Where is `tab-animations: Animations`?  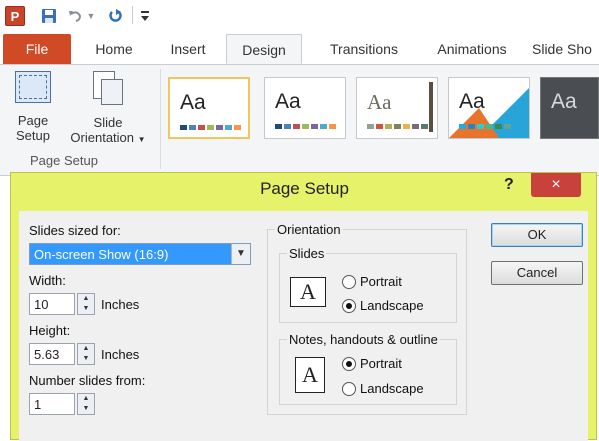 tab-animations: Animations is located at coordinates (472, 49).